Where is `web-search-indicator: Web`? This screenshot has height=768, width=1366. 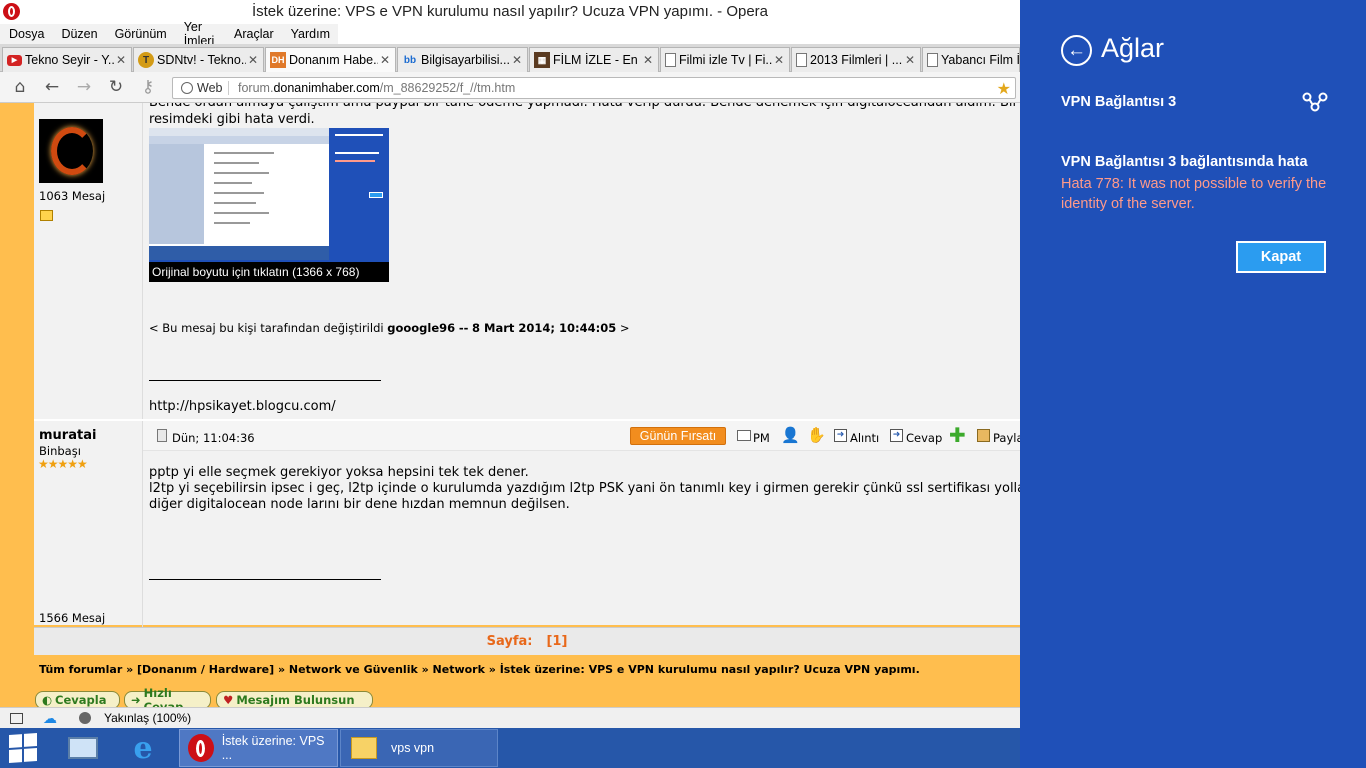 web-search-indicator: Web is located at coordinates (201, 88).